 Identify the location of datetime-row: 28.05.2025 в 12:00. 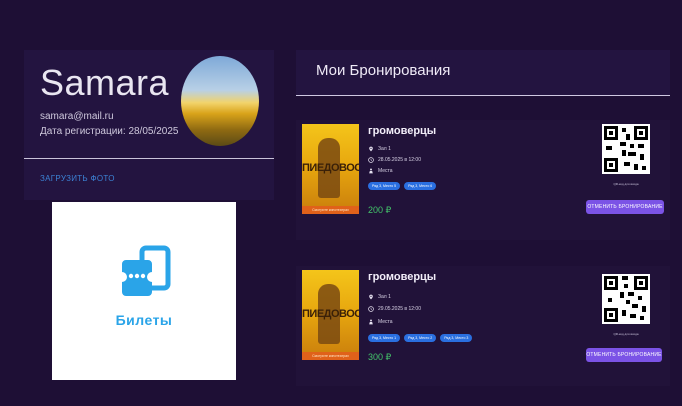
(394, 160).